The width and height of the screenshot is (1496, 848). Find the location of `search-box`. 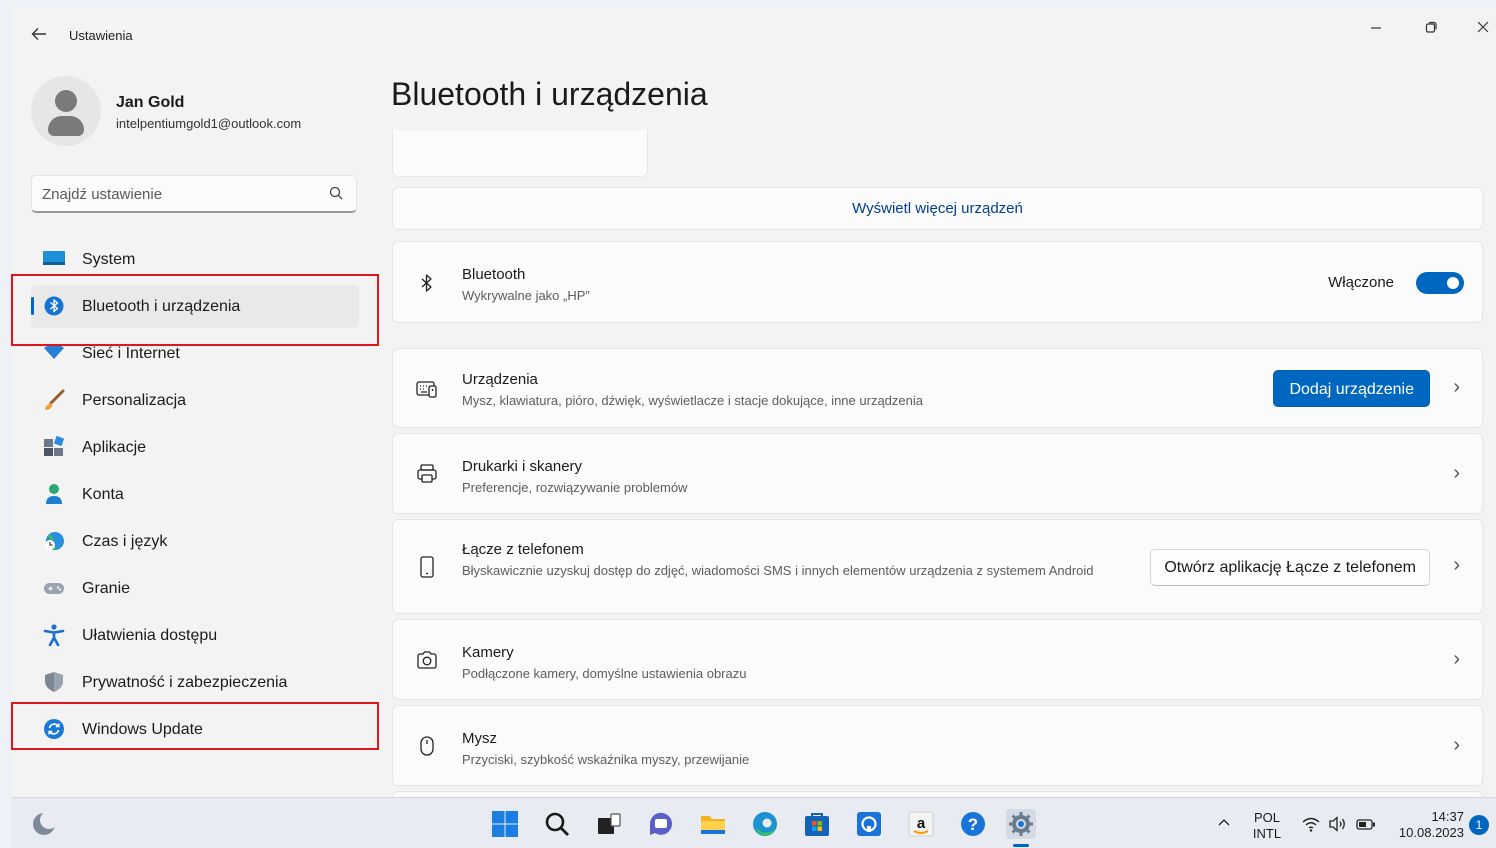

search-box is located at coordinates (194, 194).